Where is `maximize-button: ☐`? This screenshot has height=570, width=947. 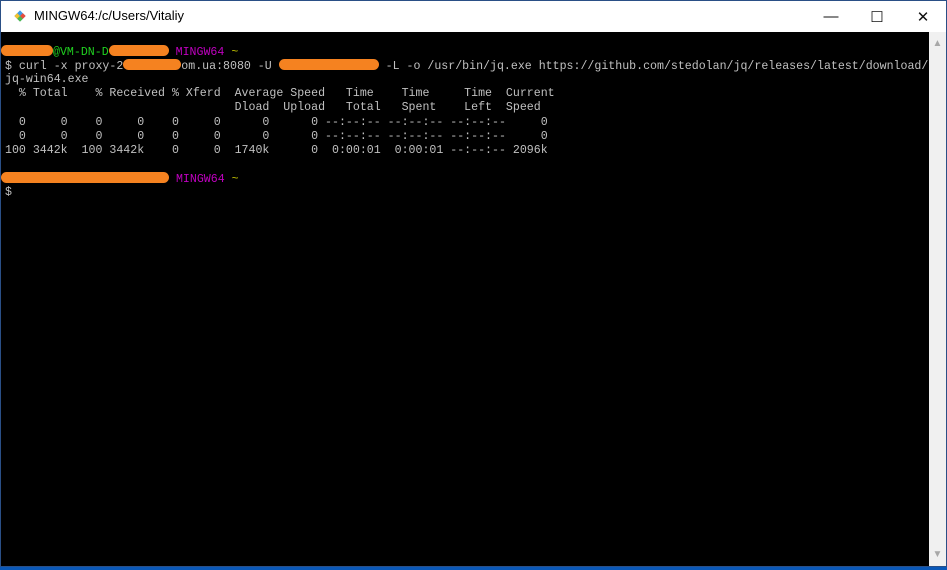
maximize-button: ☐ is located at coordinates (877, 16).